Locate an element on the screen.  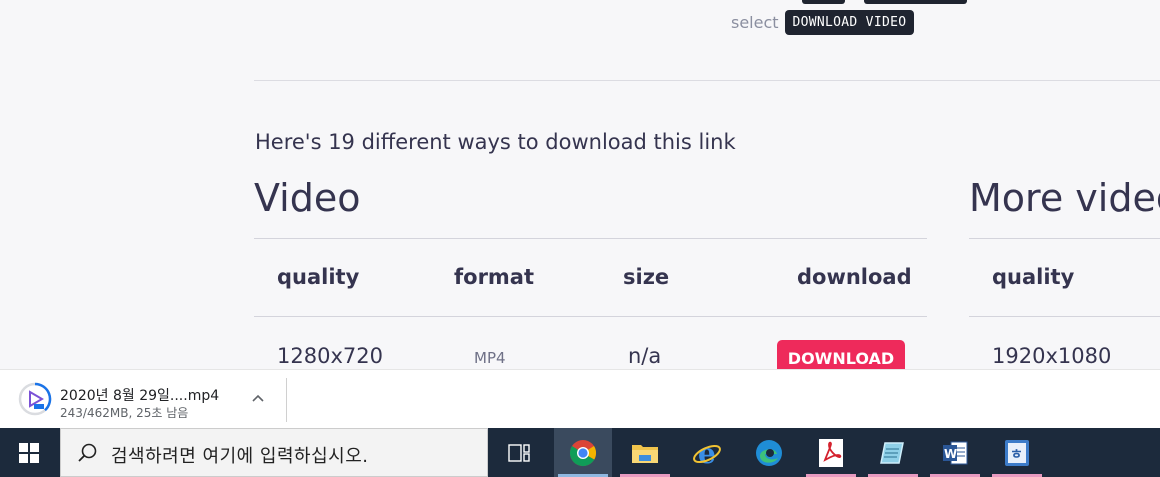
svg-text: e is located at coordinates (707, 453).